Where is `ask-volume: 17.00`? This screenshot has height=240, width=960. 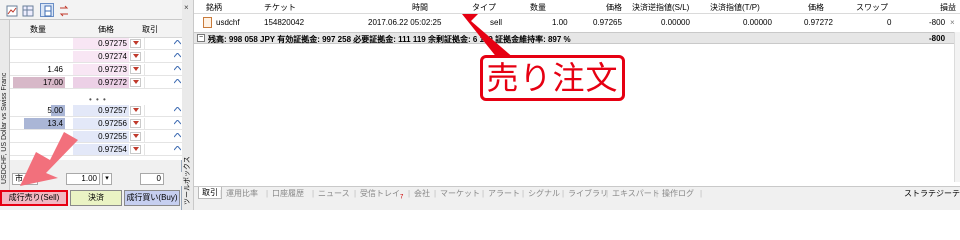
ask-volume: 17.00 is located at coordinates (37, 82).